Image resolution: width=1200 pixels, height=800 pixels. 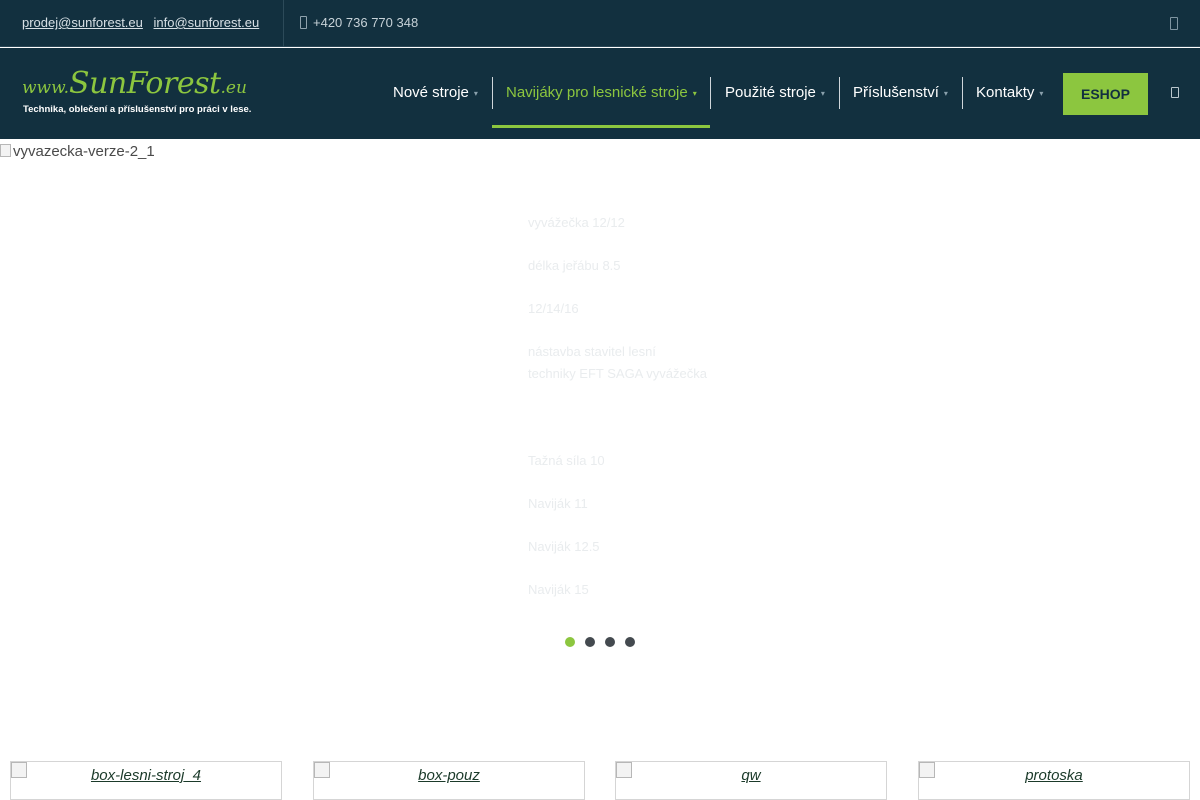 What do you see at coordinates (896, 92) in the screenshot?
I see `nav-label: Příslušenství` at bounding box center [896, 92].